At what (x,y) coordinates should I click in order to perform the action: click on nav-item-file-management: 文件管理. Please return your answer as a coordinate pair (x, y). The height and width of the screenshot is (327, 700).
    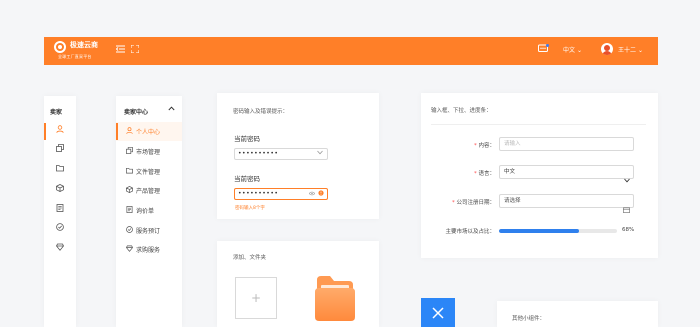
    Looking at the image, I should click on (143, 171).